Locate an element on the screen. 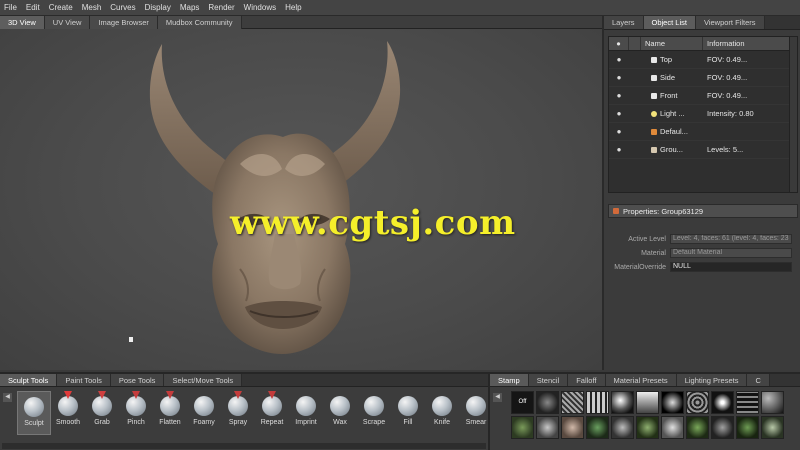  tool-label: Smear is located at coordinates (476, 422).